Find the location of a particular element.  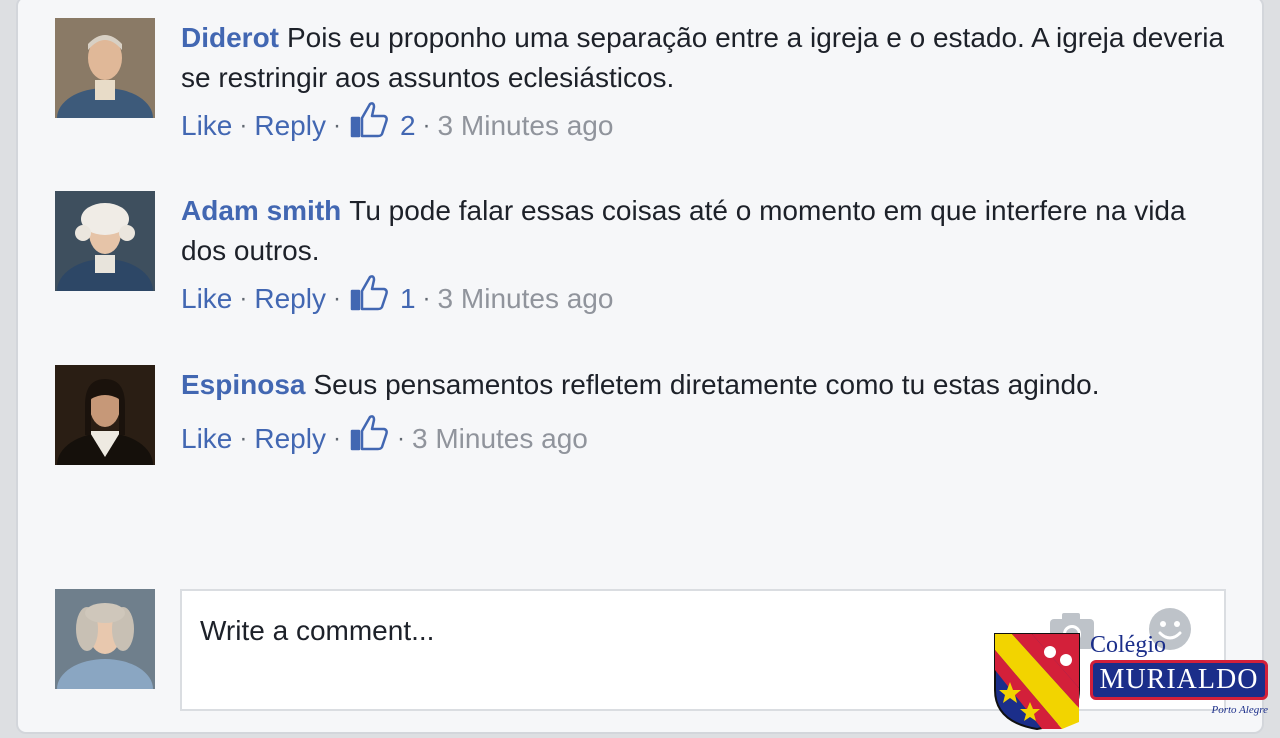

like-count: 2 is located at coordinates (407, 125).